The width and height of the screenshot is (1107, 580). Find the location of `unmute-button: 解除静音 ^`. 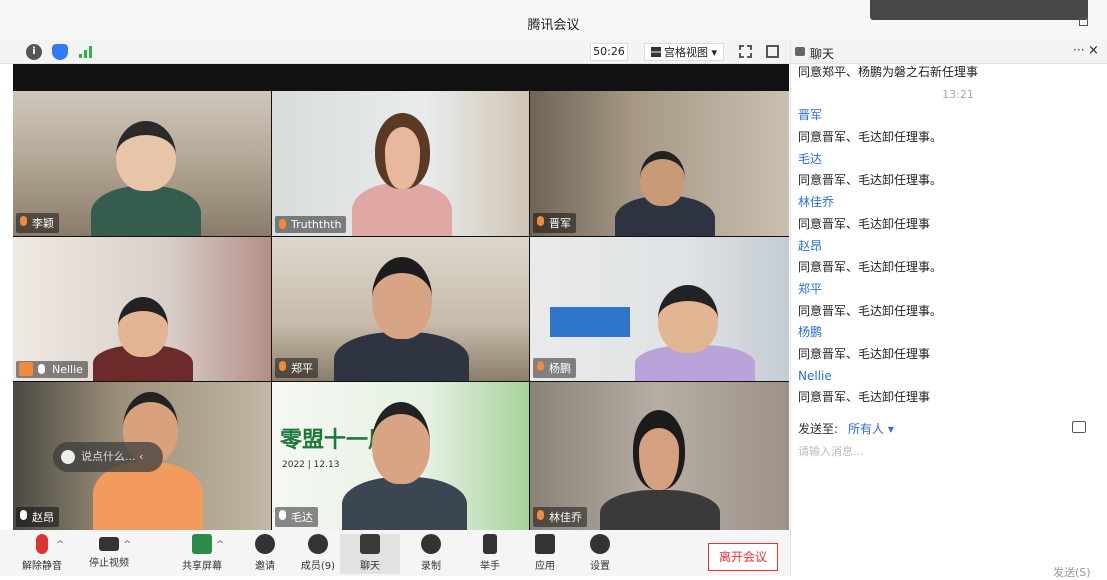

unmute-button: 解除静音 ^ is located at coordinates (42, 553).